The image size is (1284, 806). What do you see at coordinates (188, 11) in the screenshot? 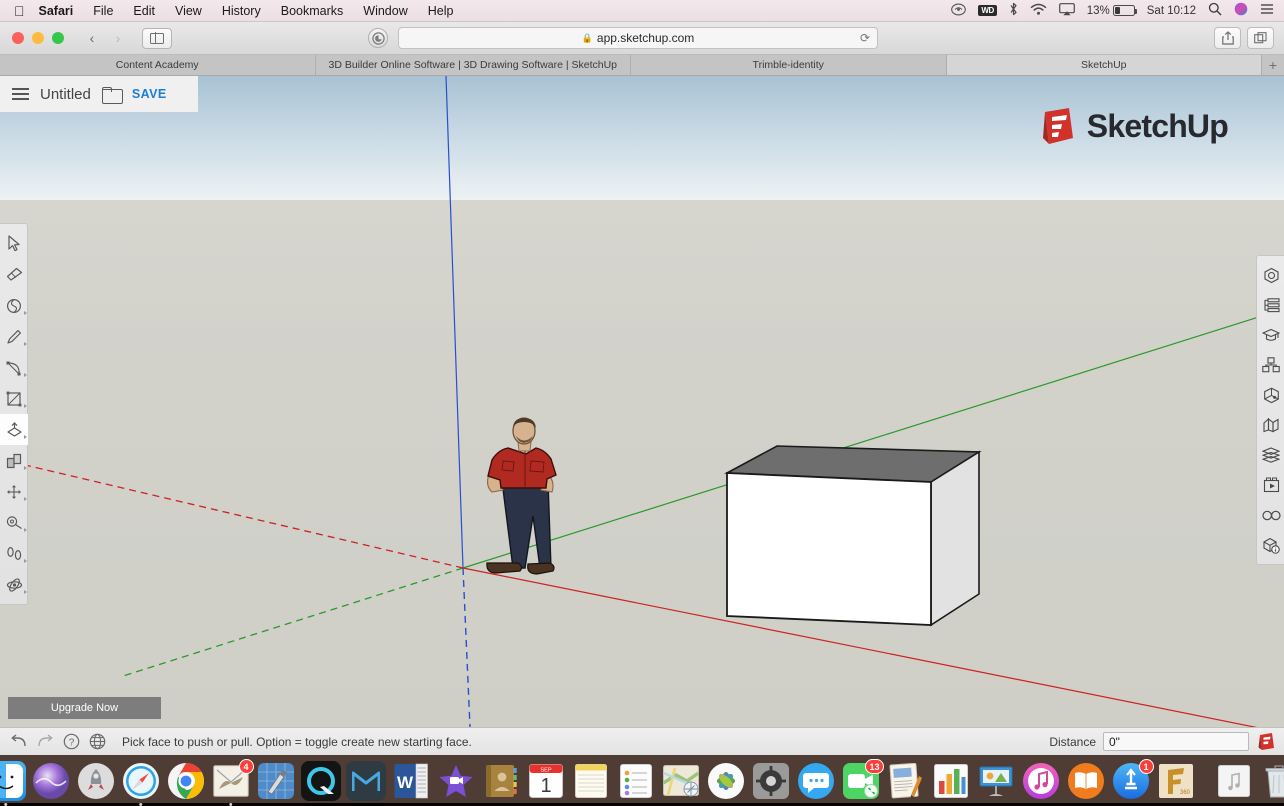
I see `menu-view: View` at bounding box center [188, 11].